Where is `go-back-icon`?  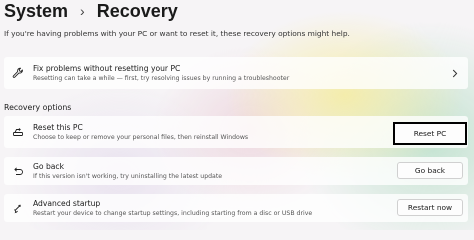 go-back-icon is located at coordinates (18, 171).